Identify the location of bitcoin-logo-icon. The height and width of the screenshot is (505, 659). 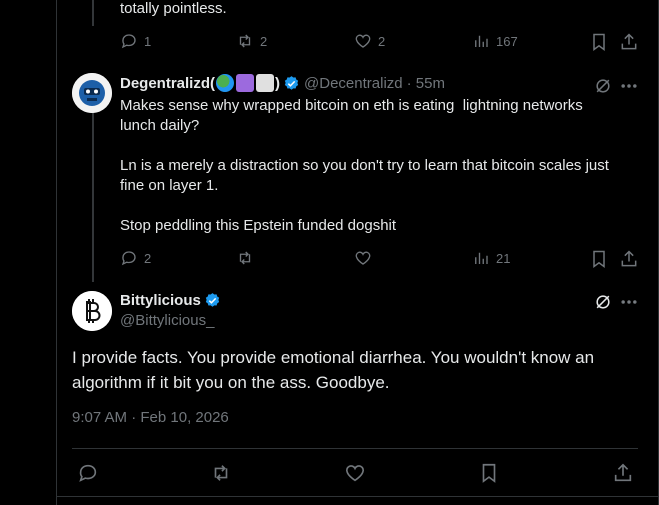
(92, 311).